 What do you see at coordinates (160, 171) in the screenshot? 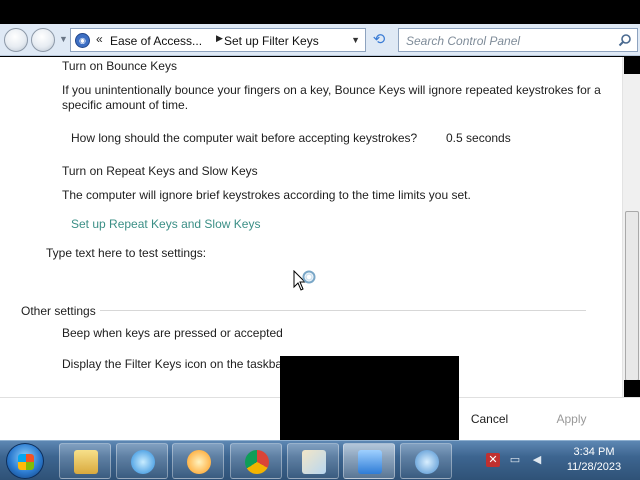
I see `repeat-keys-checkbox-label: Turn on Repeat Keys and Slow Keys` at bounding box center [160, 171].